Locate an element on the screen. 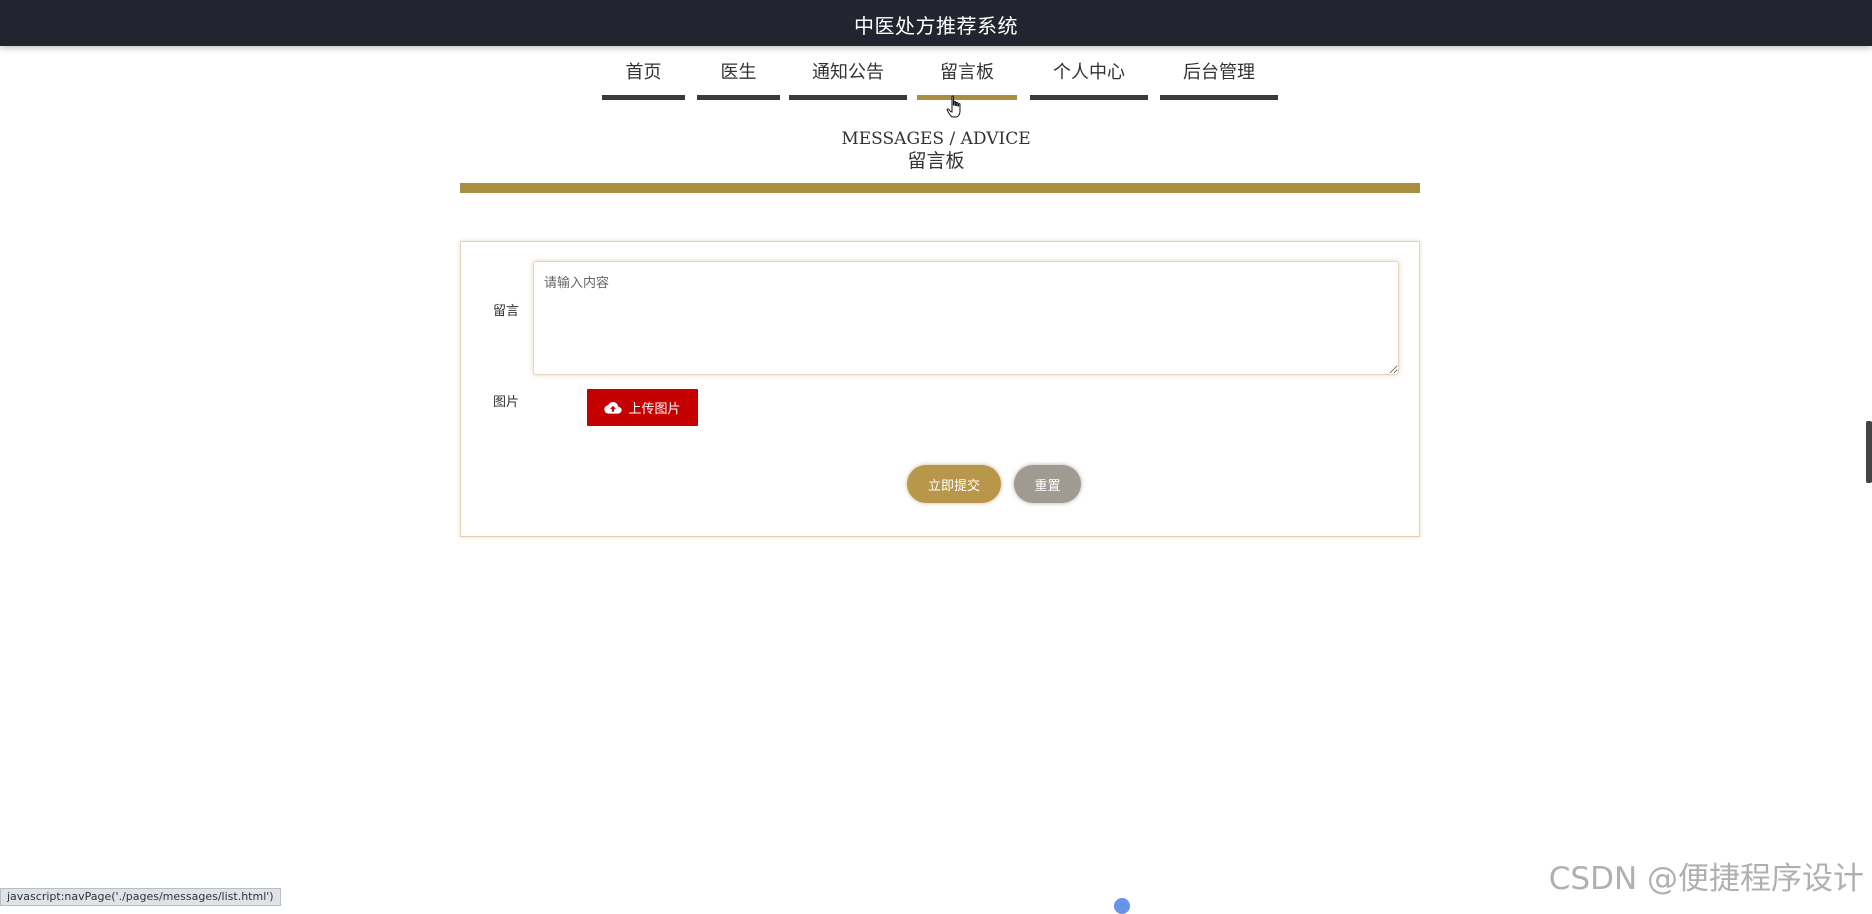  nav-item-message-board: 留言板 is located at coordinates (967, 80).